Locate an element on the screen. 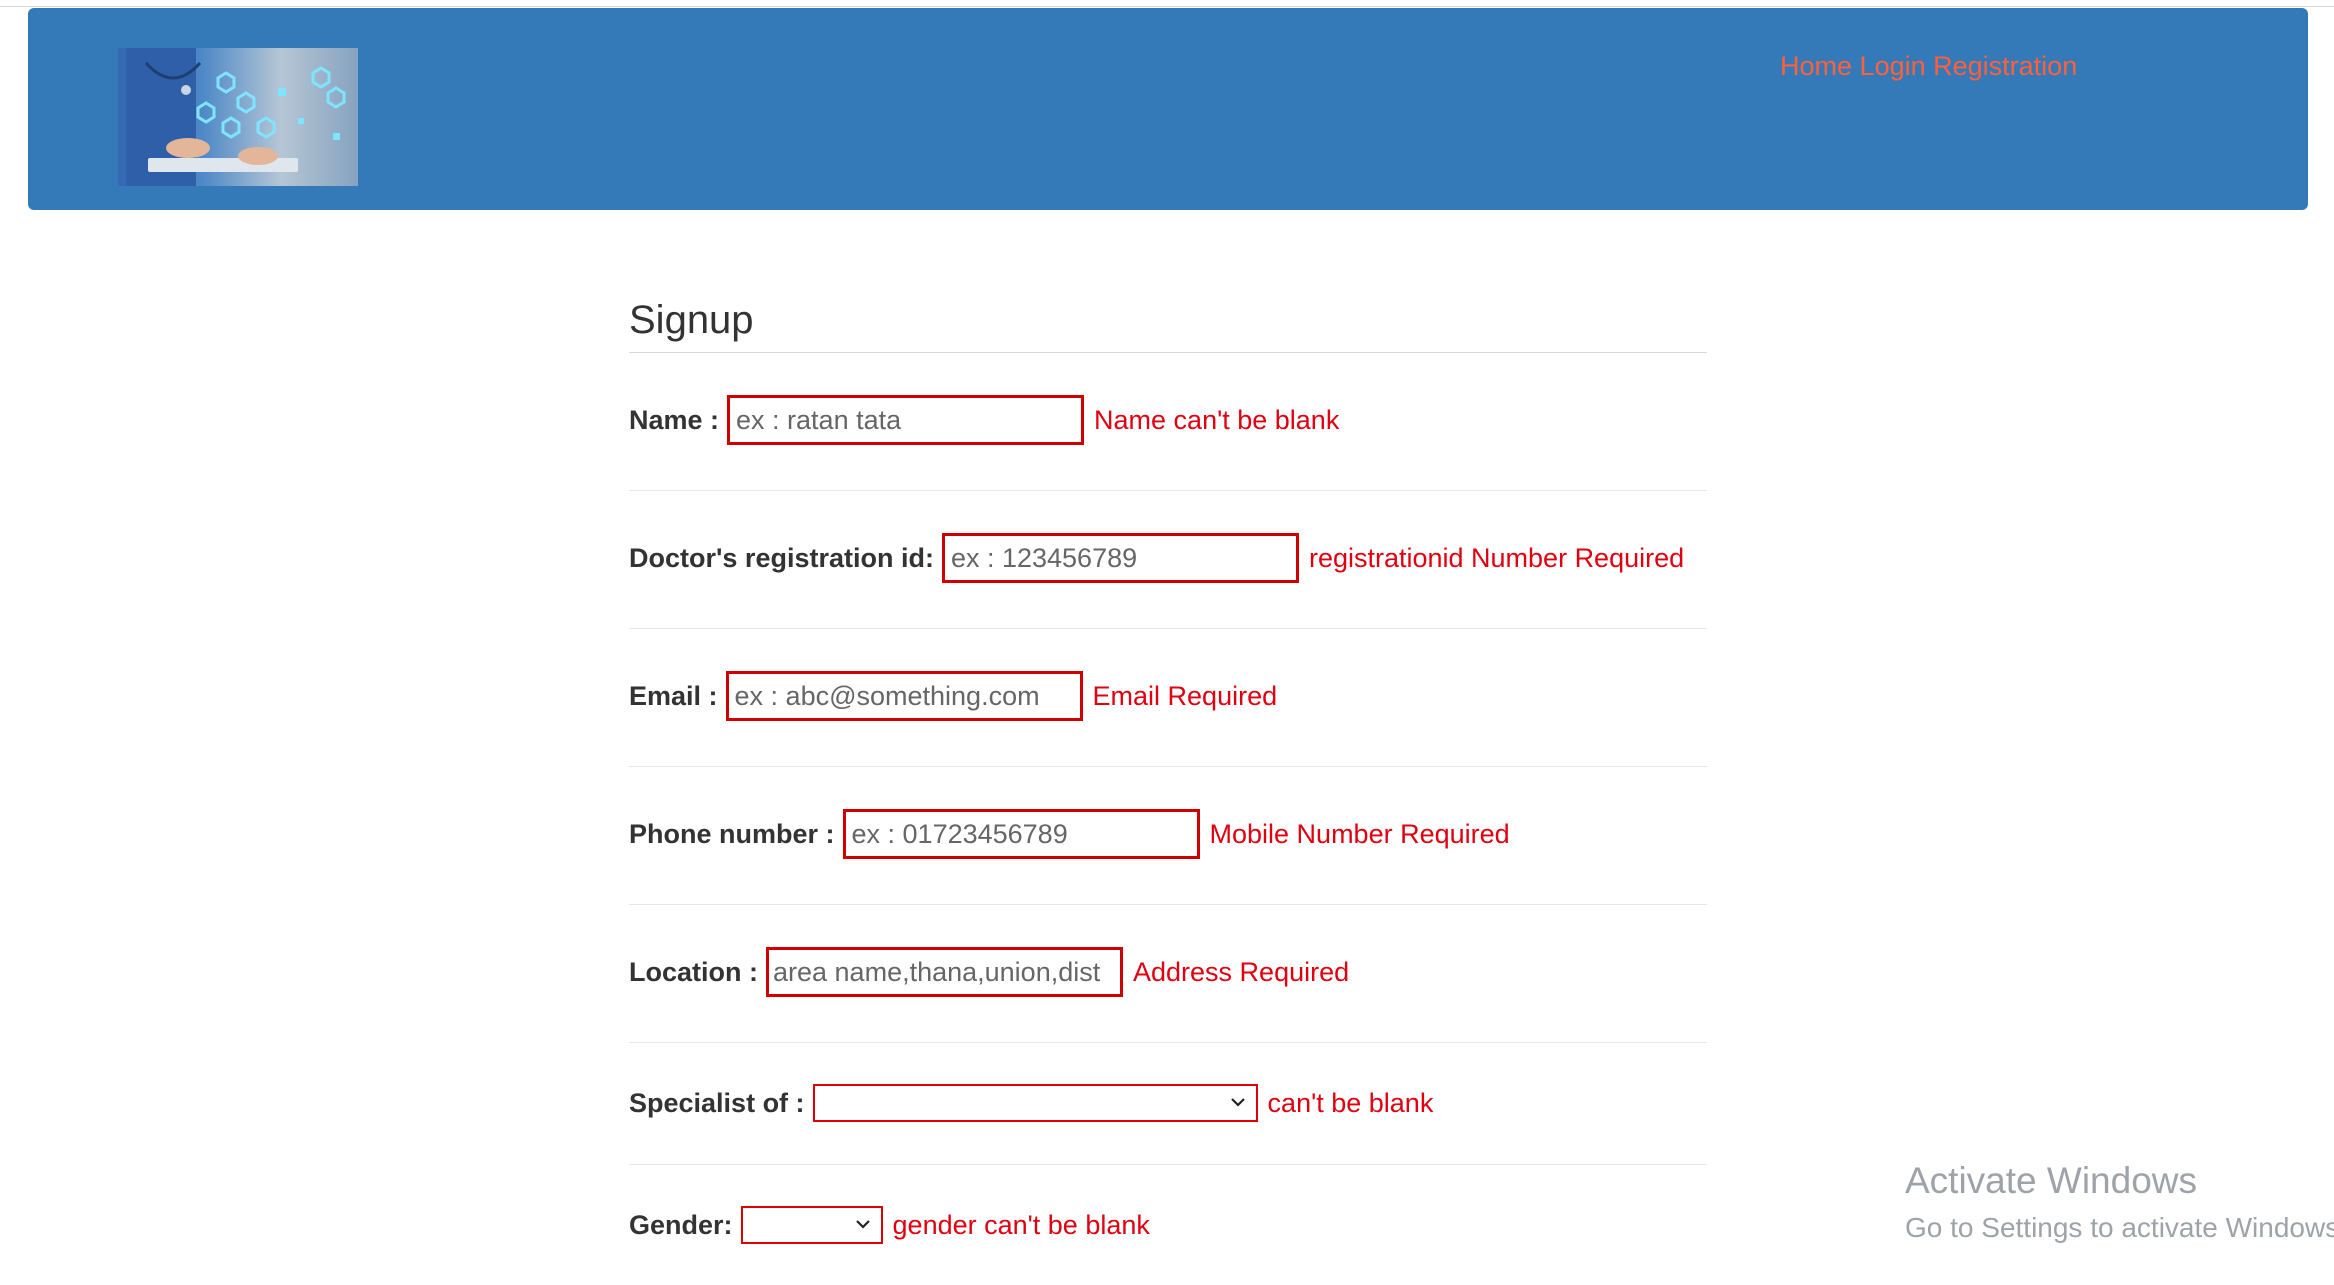  phone-error: Mobile Number Required is located at coordinates (1359, 833).